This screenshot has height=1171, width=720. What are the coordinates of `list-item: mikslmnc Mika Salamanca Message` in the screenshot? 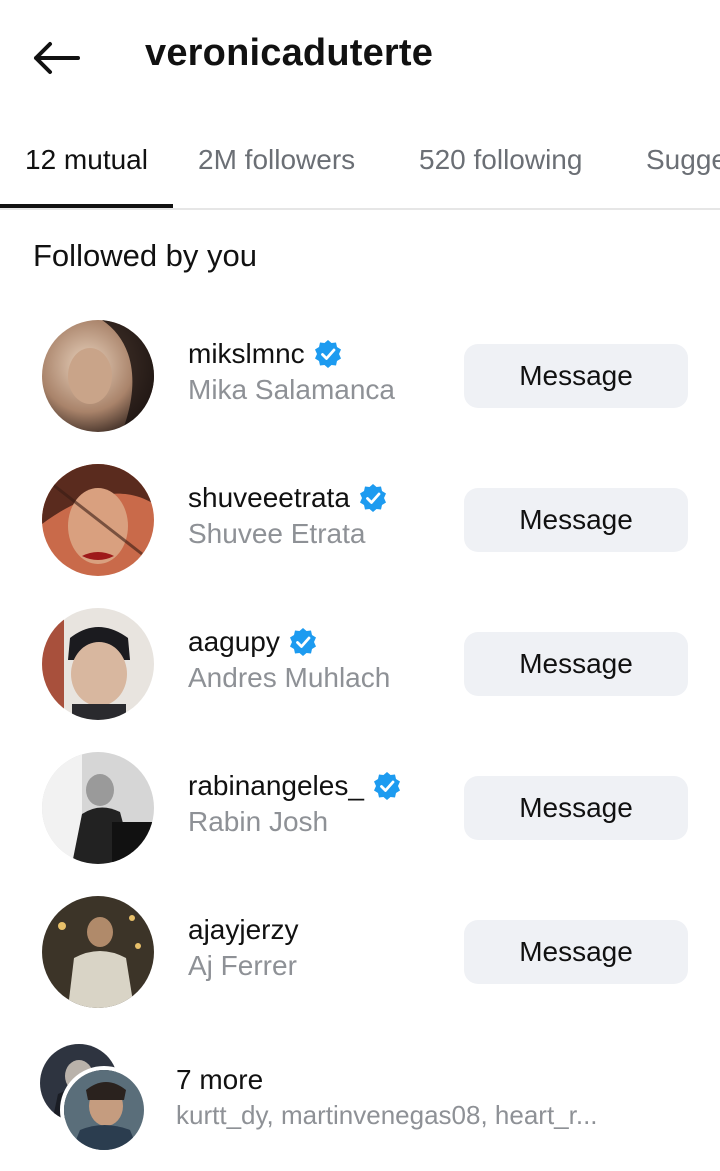 It's located at (360, 380).